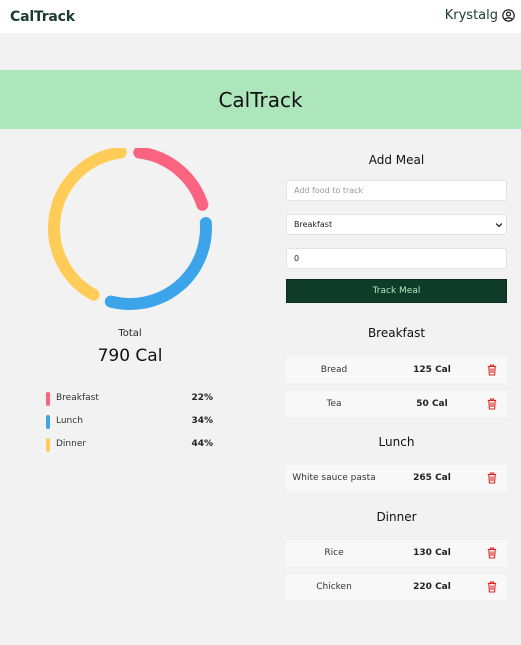 This screenshot has width=521, height=645. I want to click on donut-segment-dinner, so click(87, 224).